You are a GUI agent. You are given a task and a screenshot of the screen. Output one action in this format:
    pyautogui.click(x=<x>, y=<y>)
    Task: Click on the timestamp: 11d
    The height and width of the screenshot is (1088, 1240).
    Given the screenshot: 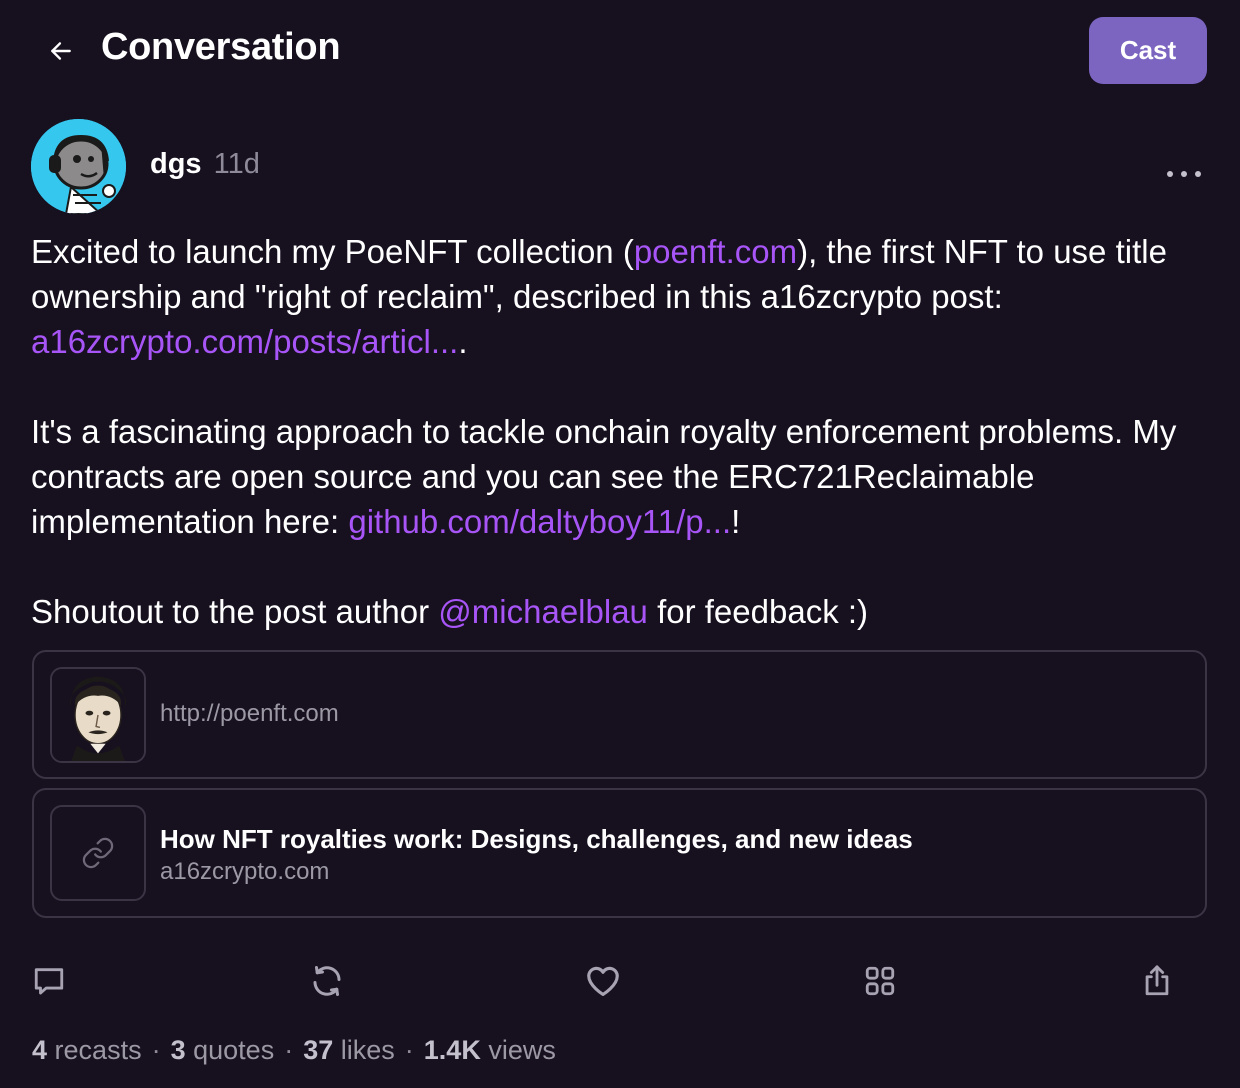 What is the action you would take?
    pyautogui.click(x=236, y=164)
    